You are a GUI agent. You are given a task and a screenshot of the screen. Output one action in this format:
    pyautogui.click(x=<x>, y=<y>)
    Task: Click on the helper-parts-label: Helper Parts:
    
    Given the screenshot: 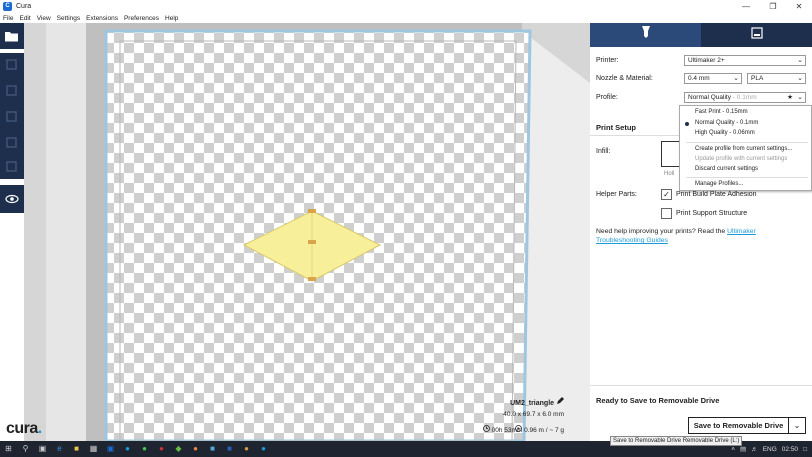 What is the action you would take?
    pyautogui.click(x=616, y=194)
    